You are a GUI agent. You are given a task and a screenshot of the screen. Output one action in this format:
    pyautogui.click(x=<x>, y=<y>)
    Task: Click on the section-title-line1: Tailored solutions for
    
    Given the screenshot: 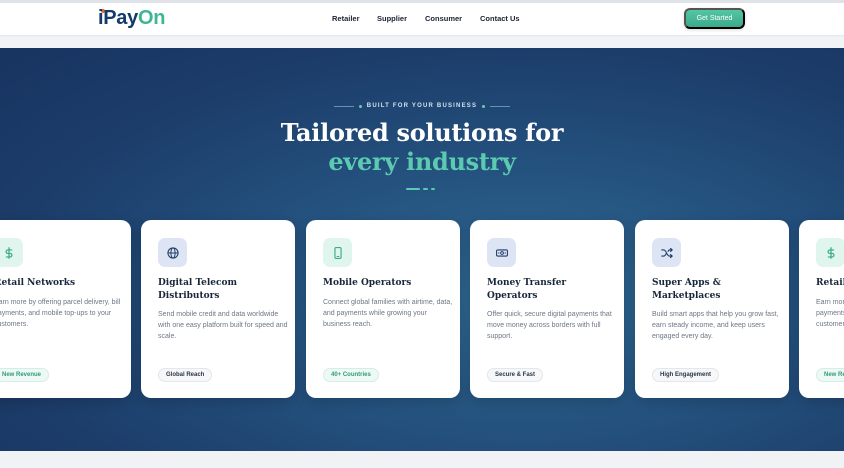 What is the action you would take?
    pyautogui.click(x=422, y=132)
    